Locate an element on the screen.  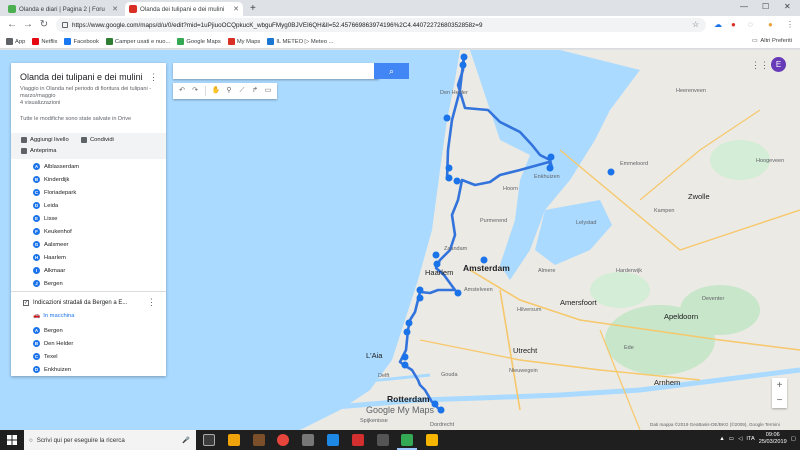
place-item: I Alkmaar is located at coordinates (49, 270).